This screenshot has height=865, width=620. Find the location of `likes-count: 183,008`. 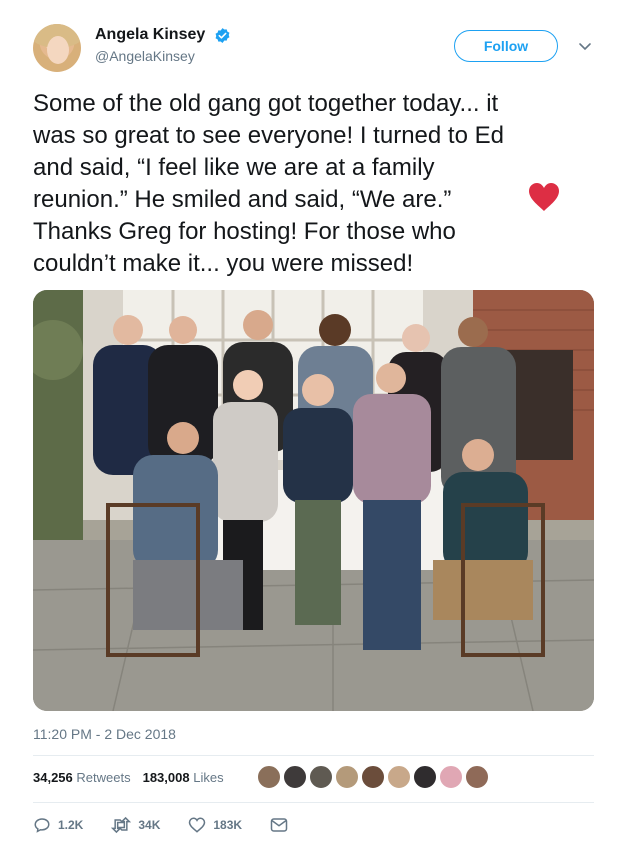

likes-count: 183,008 is located at coordinates (166, 777).